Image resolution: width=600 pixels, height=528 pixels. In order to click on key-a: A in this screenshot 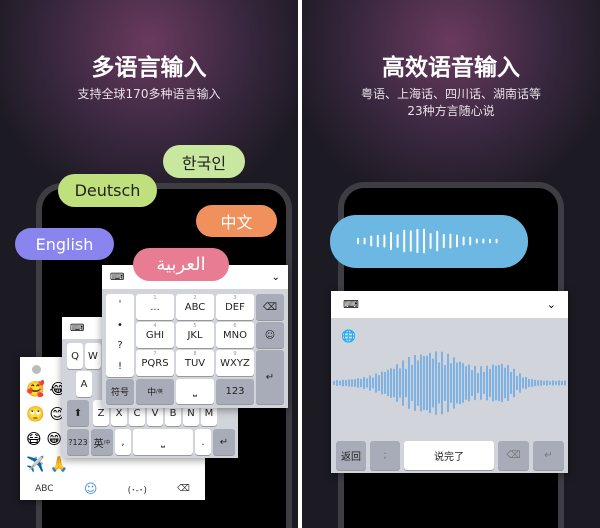, I will do `click(84, 384)`.